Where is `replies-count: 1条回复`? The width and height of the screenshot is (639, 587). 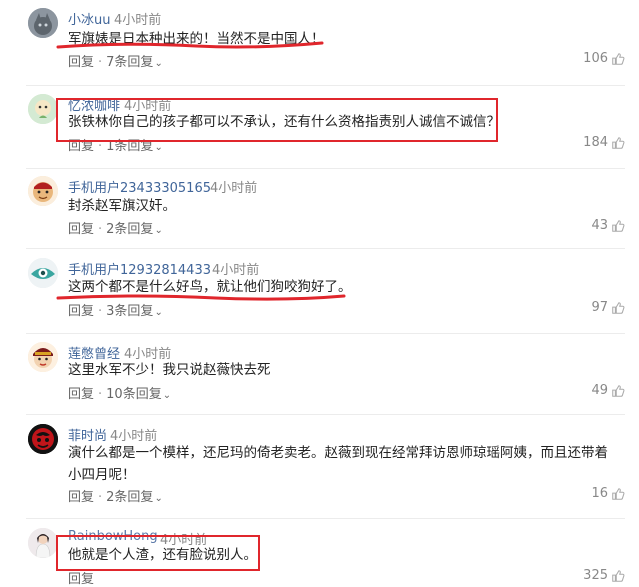 replies-count: 1条回复 is located at coordinates (130, 146).